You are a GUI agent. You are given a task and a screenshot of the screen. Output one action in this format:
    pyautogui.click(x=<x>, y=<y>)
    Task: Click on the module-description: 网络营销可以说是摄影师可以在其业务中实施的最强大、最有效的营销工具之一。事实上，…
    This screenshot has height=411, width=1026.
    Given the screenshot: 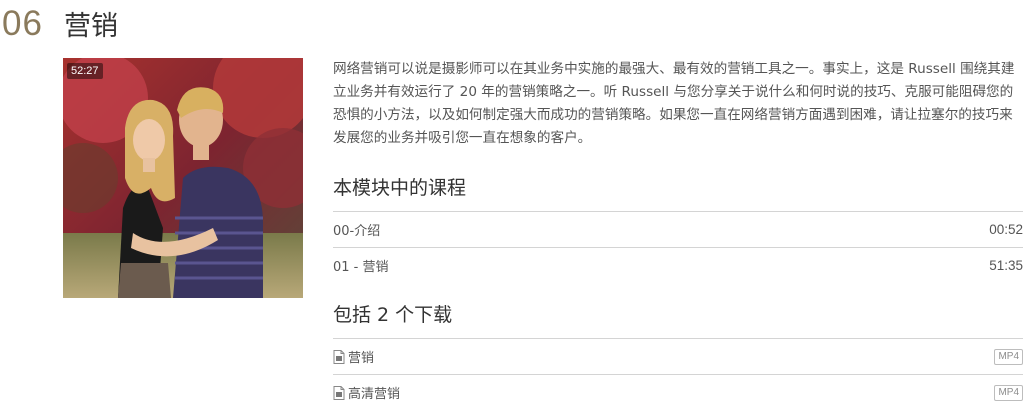 What is the action you would take?
    pyautogui.click(x=674, y=103)
    